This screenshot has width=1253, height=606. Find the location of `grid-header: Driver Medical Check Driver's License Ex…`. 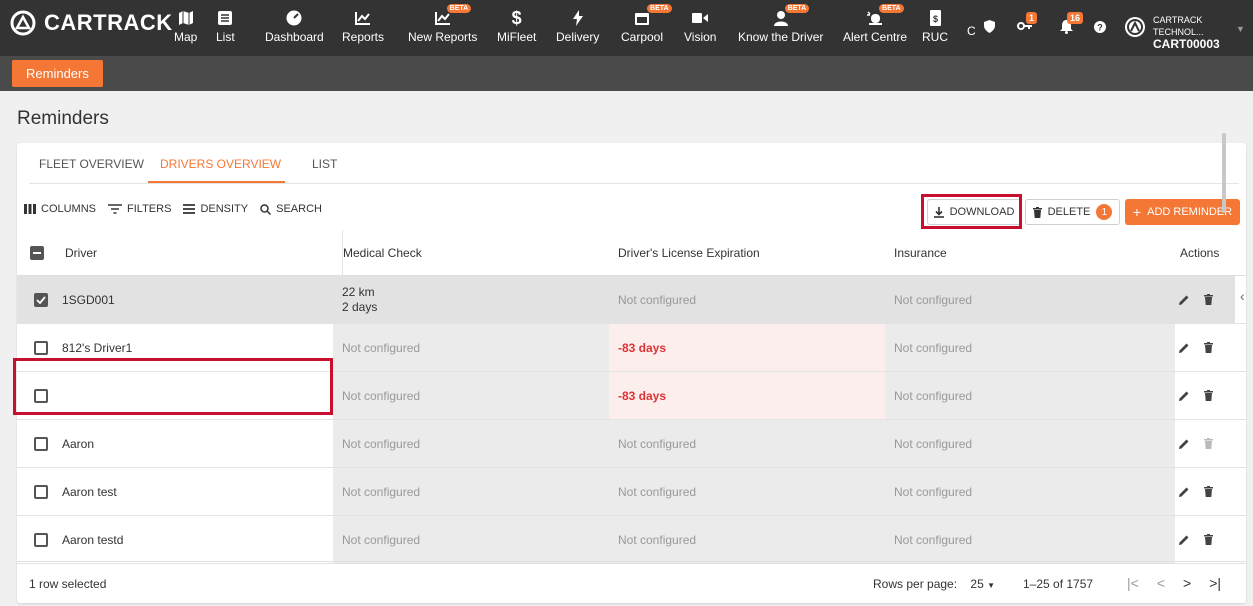

grid-header: Driver Medical Check Driver's License Ex… is located at coordinates (631, 253).